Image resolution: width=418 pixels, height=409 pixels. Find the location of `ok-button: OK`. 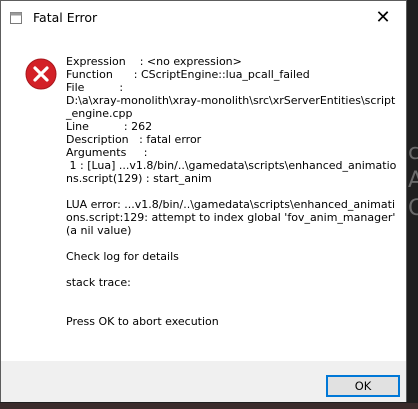

ok-button: OK is located at coordinates (363, 386).